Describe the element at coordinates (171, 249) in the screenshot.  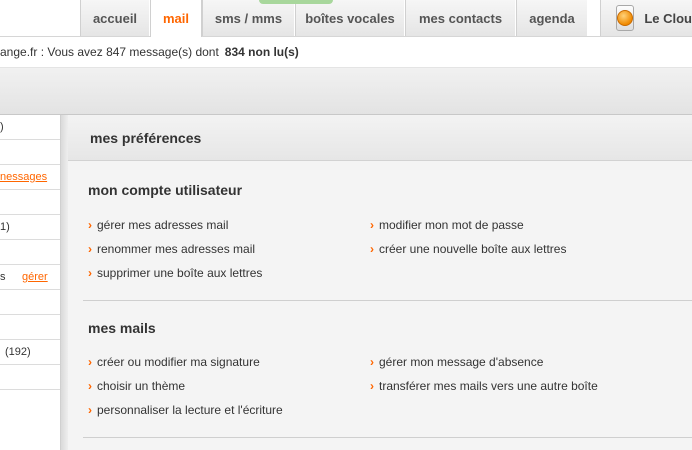
I see `link-rename-addresses: › renommer mes adresses mail` at that location.